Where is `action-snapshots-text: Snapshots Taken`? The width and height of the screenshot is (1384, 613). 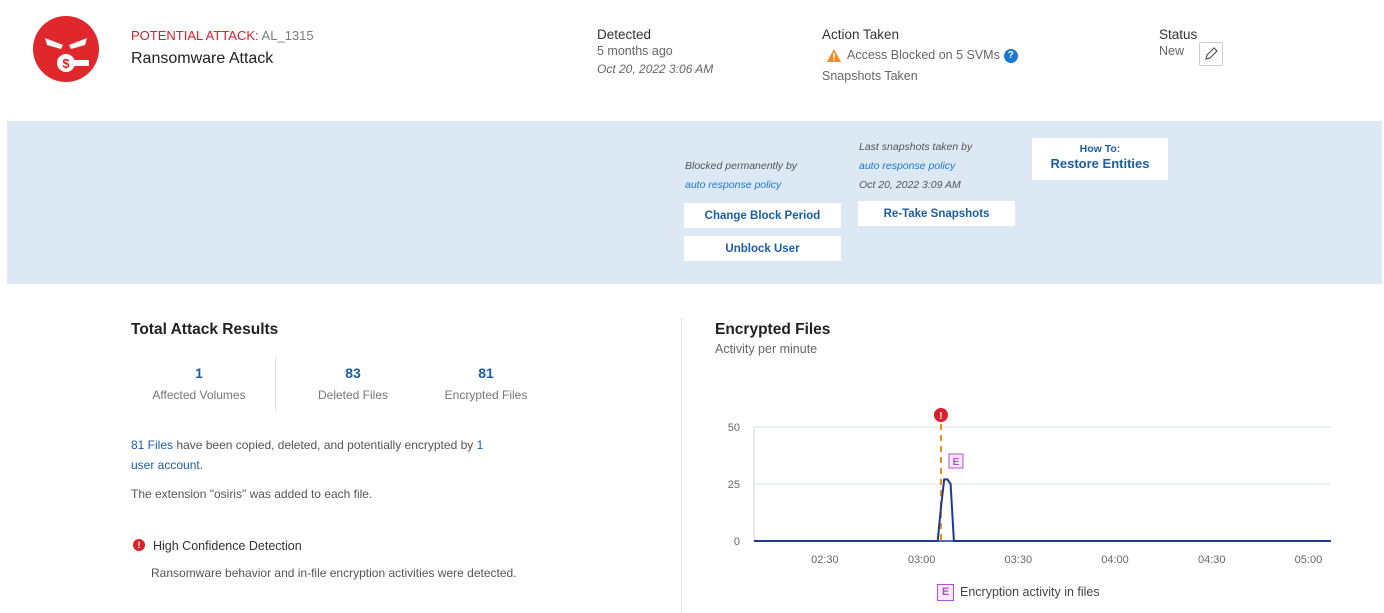 action-snapshots-text: Snapshots Taken is located at coordinates (870, 76).